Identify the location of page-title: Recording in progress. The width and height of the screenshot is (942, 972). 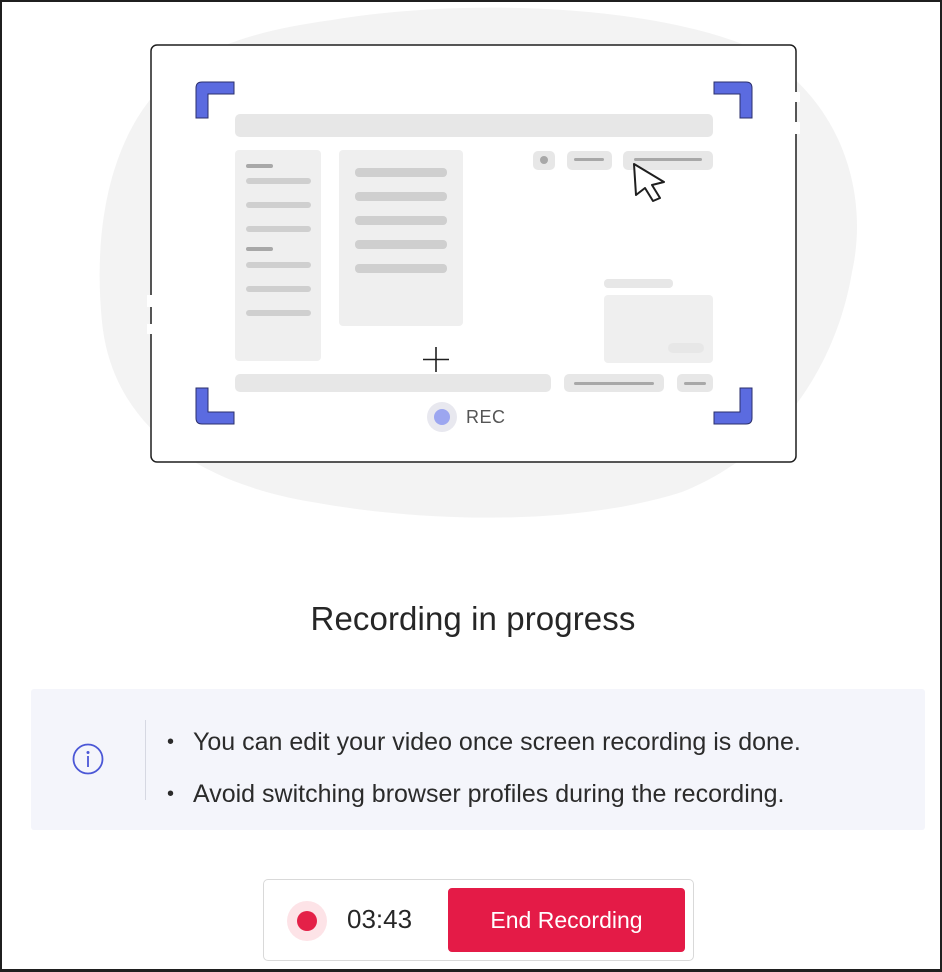
(473, 618).